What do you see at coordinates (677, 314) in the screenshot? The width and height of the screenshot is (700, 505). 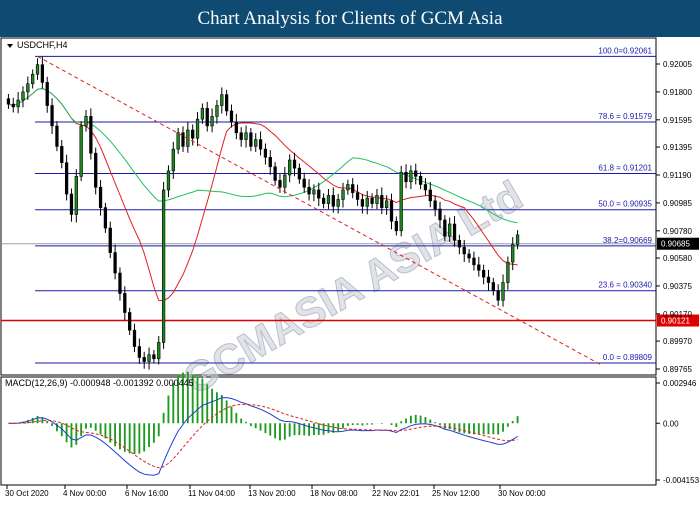 I see `price-axis-label: 0.90170` at bounding box center [677, 314].